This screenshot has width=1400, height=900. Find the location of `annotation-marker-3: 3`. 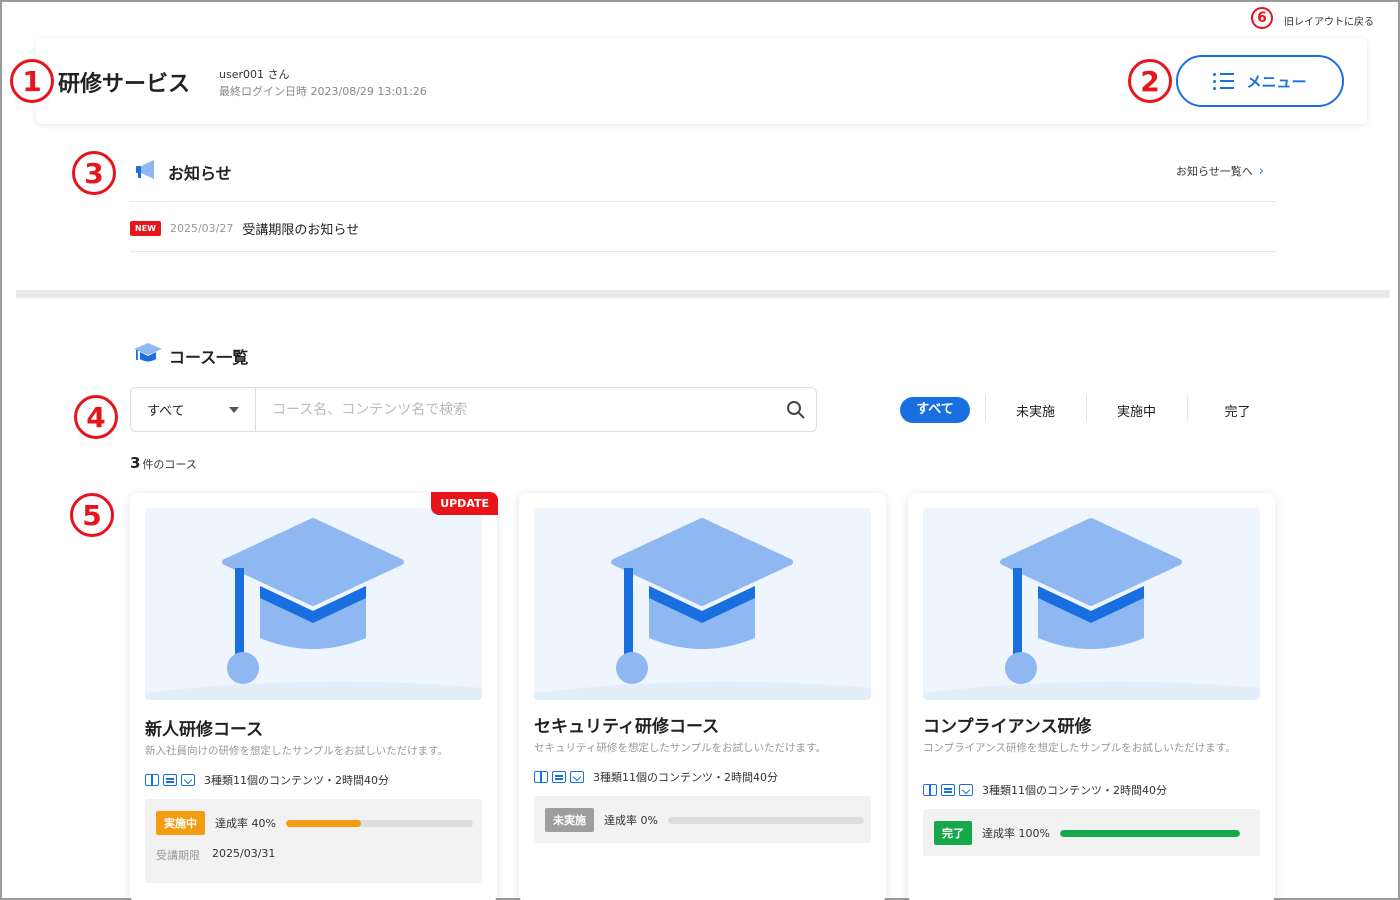

annotation-marker-3: 3 is located at coordinates (94, 173).